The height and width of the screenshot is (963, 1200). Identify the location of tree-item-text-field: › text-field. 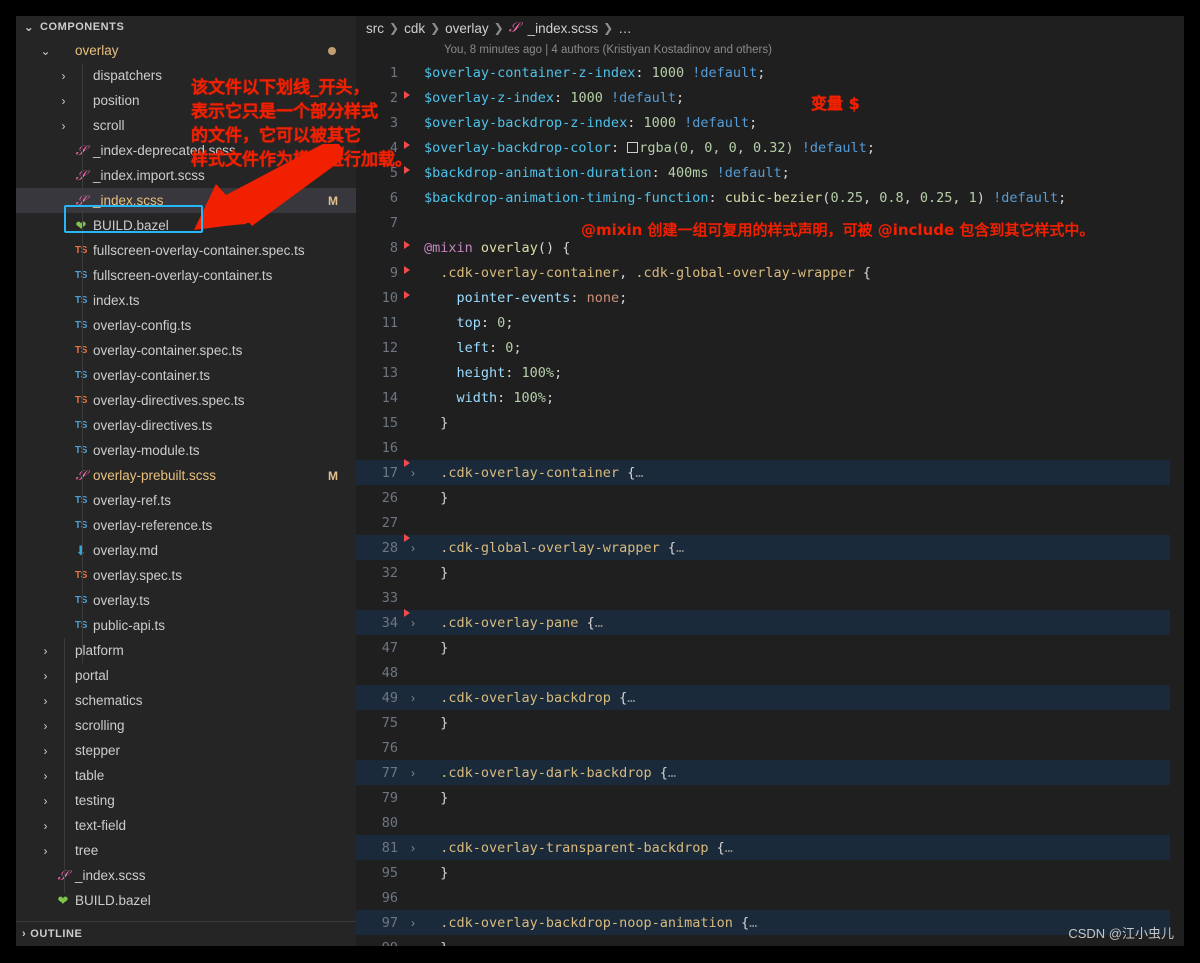
(186, 825).